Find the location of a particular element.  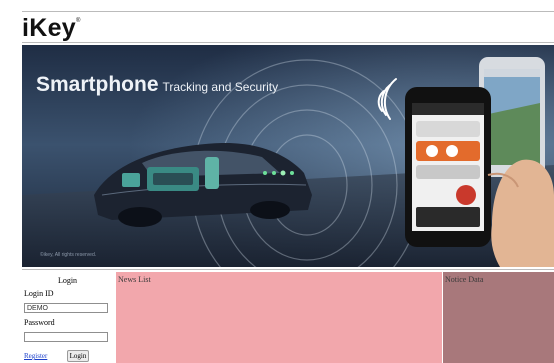

register-link: Register is located at coordinates (35, 356).